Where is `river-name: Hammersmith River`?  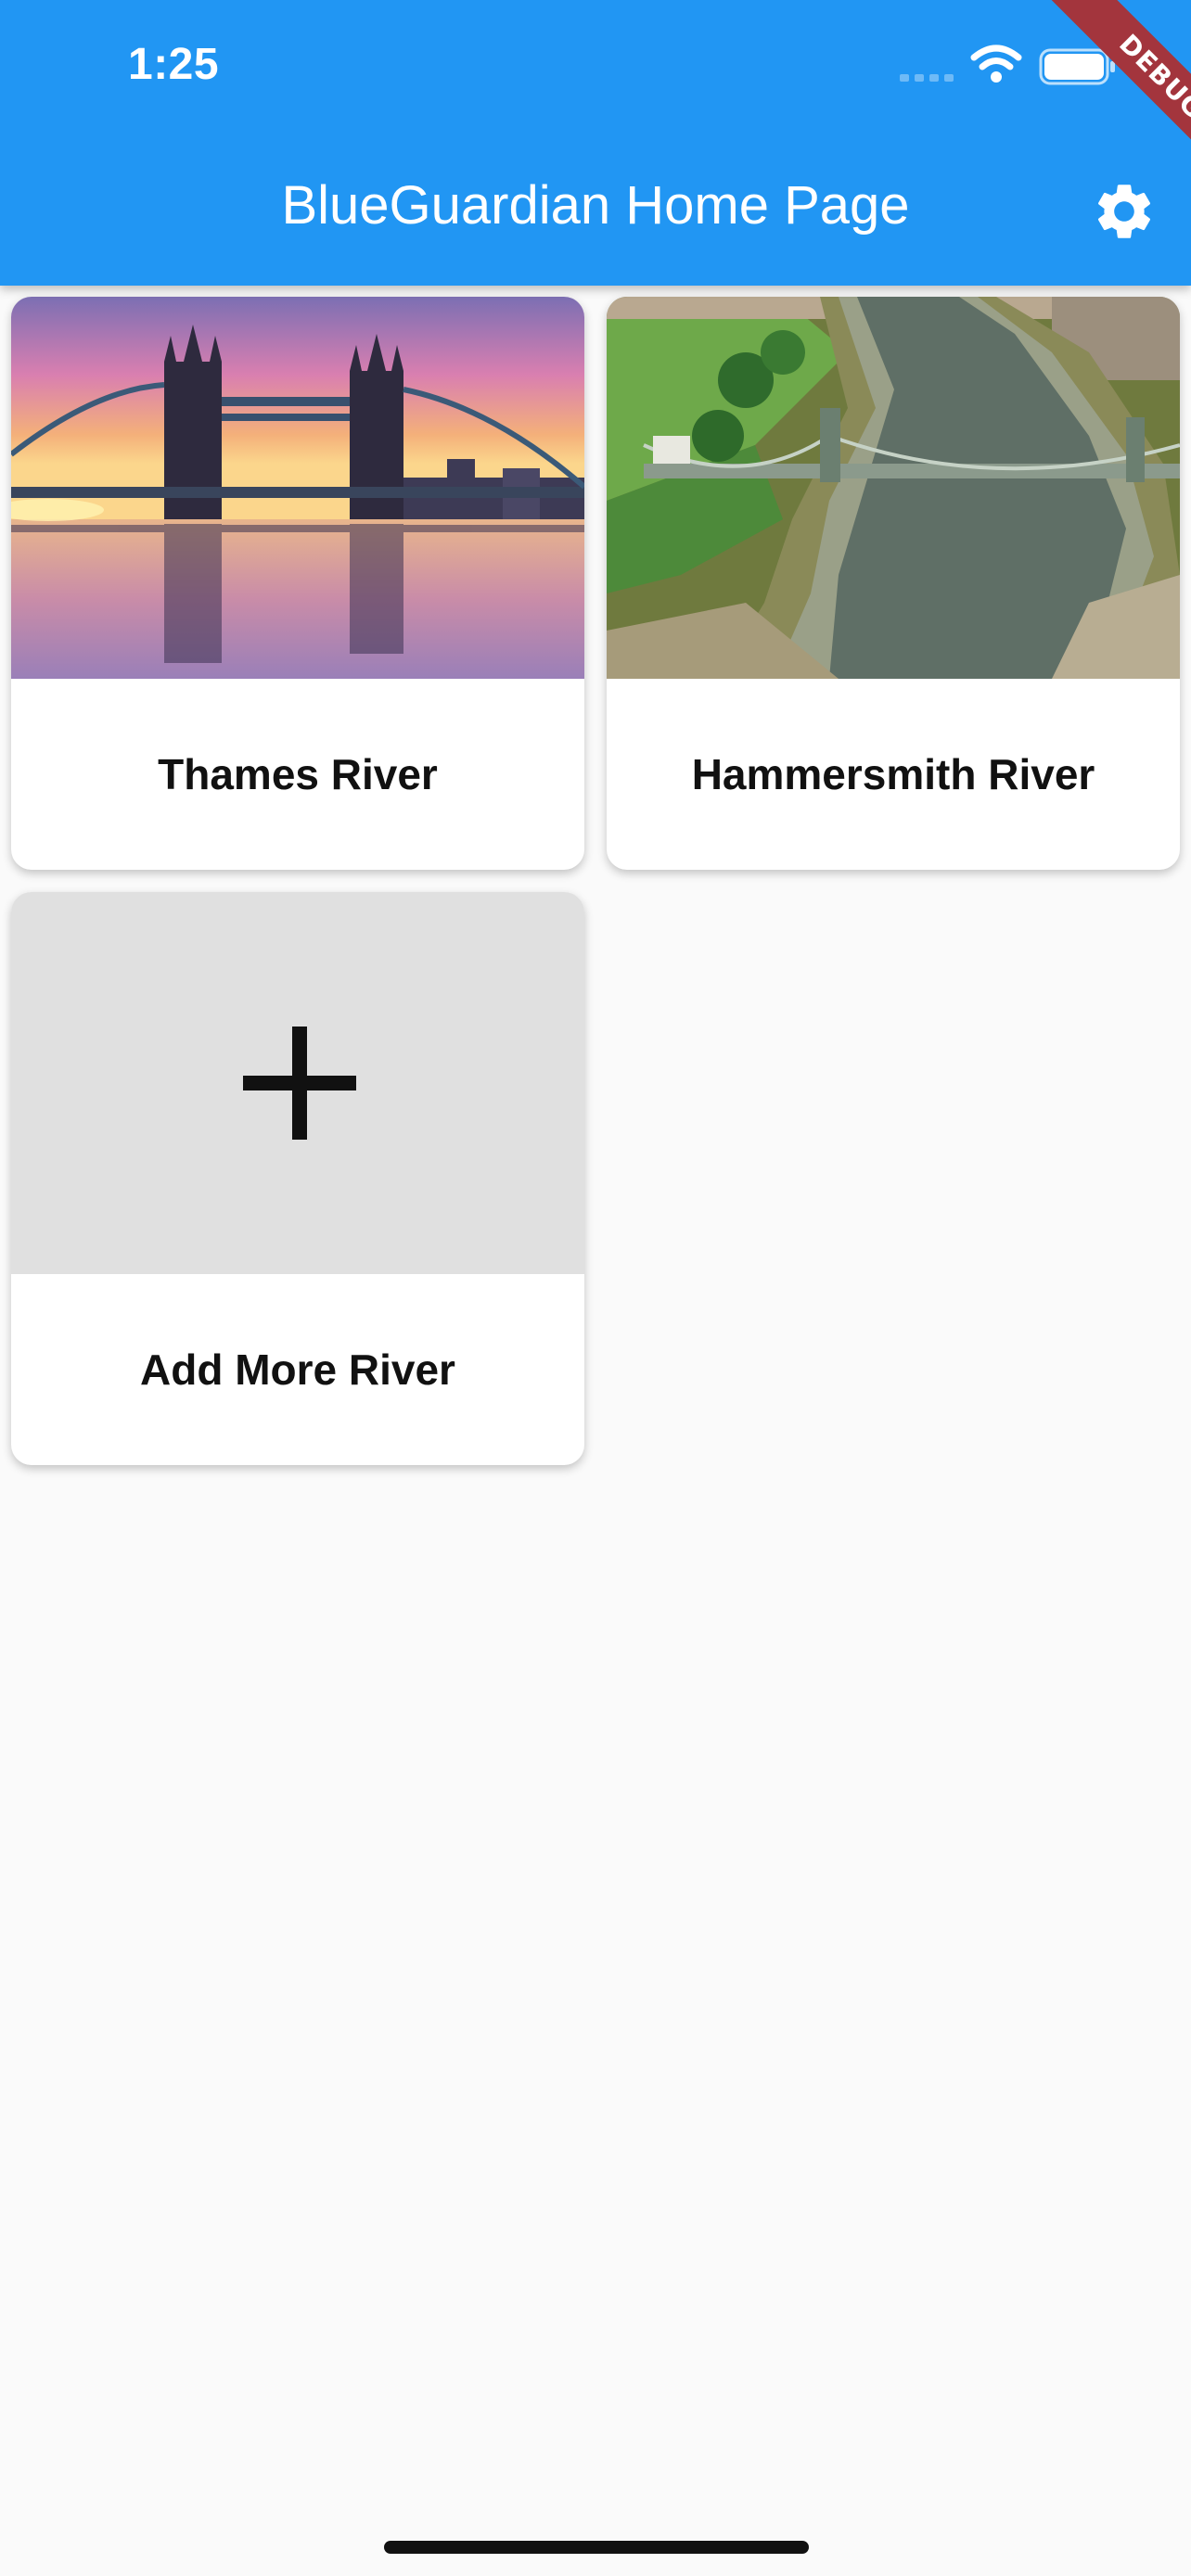 river-name: Hammersmith River is located at coordinates (893, 774).